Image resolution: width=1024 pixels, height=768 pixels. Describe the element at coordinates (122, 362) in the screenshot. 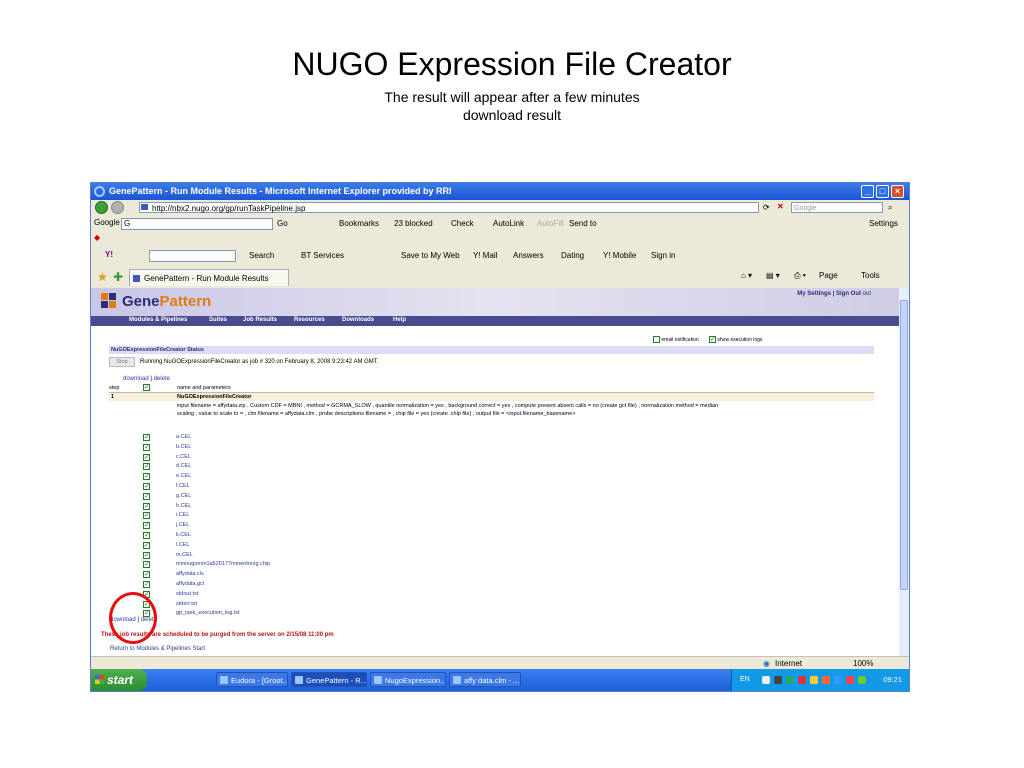

I see `stop-button: Stop` at that location.